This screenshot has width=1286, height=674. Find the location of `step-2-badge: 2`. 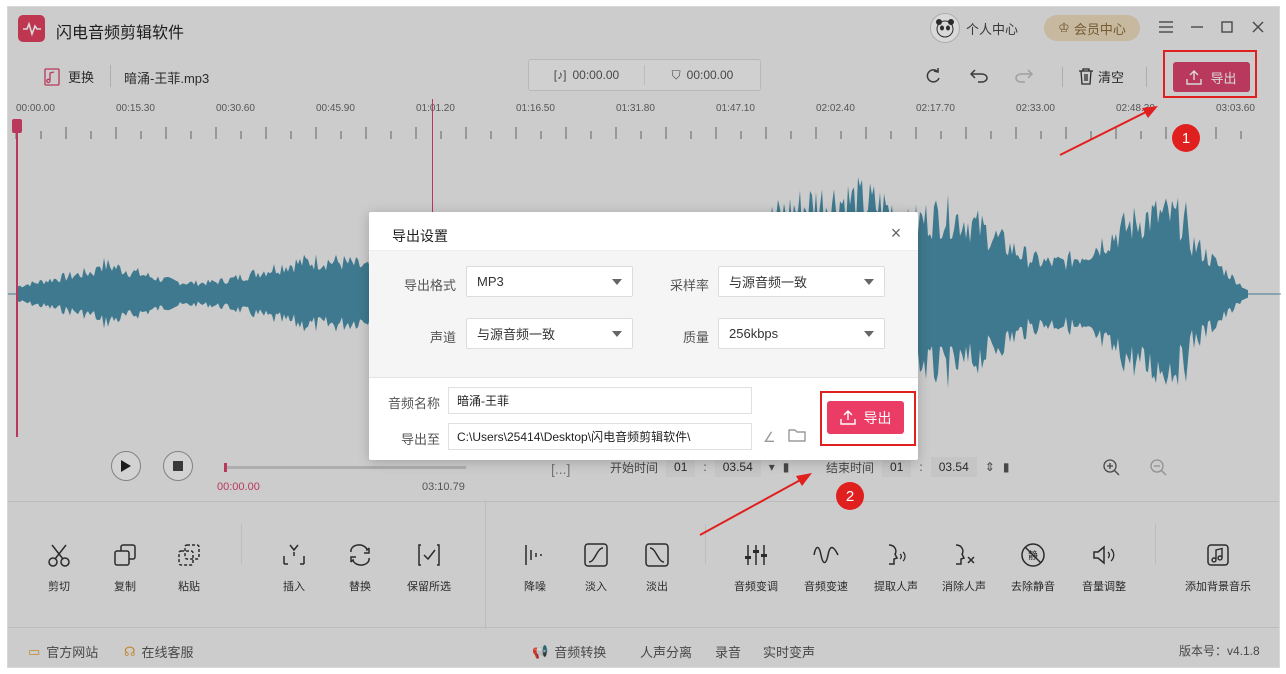

step-2-badge: 2 is located at coordinates (850, 496).